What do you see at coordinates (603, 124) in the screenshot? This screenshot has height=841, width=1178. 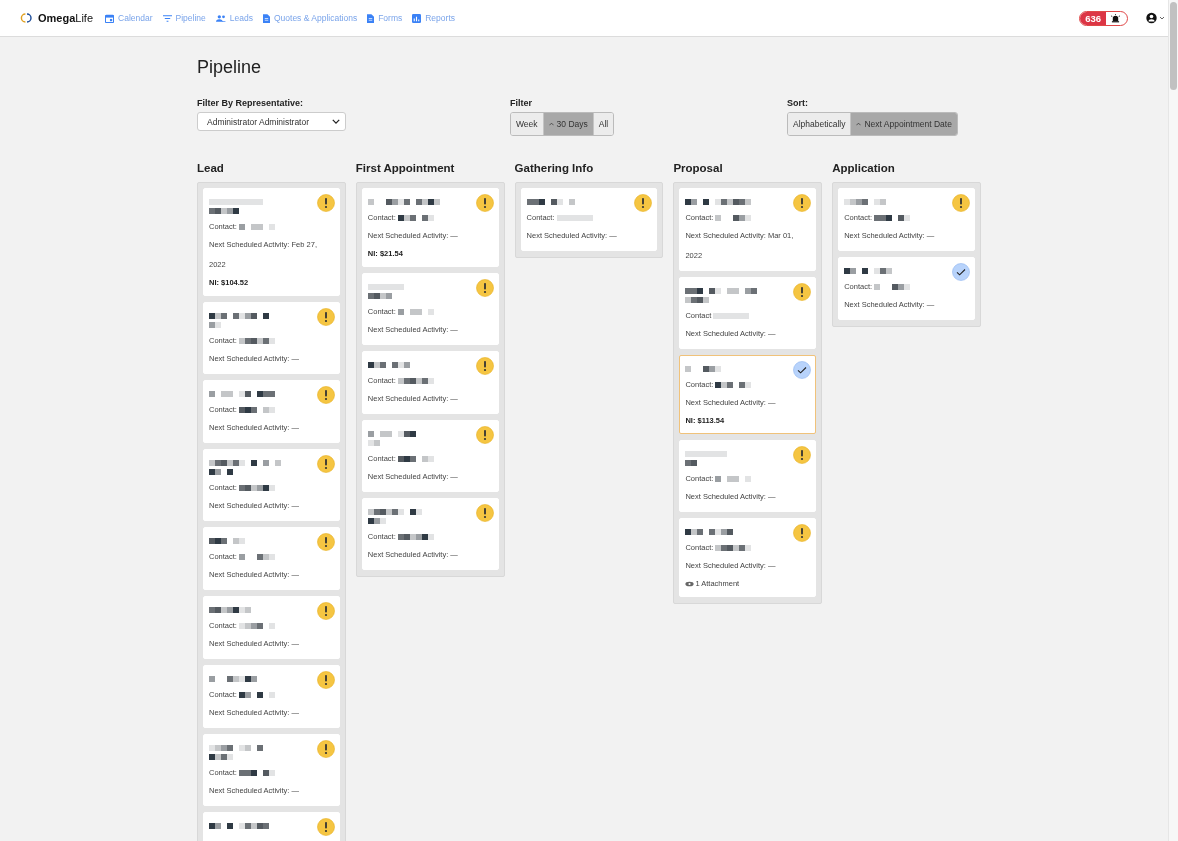 I see `filter-option: All` at bounding box center [603, 124].